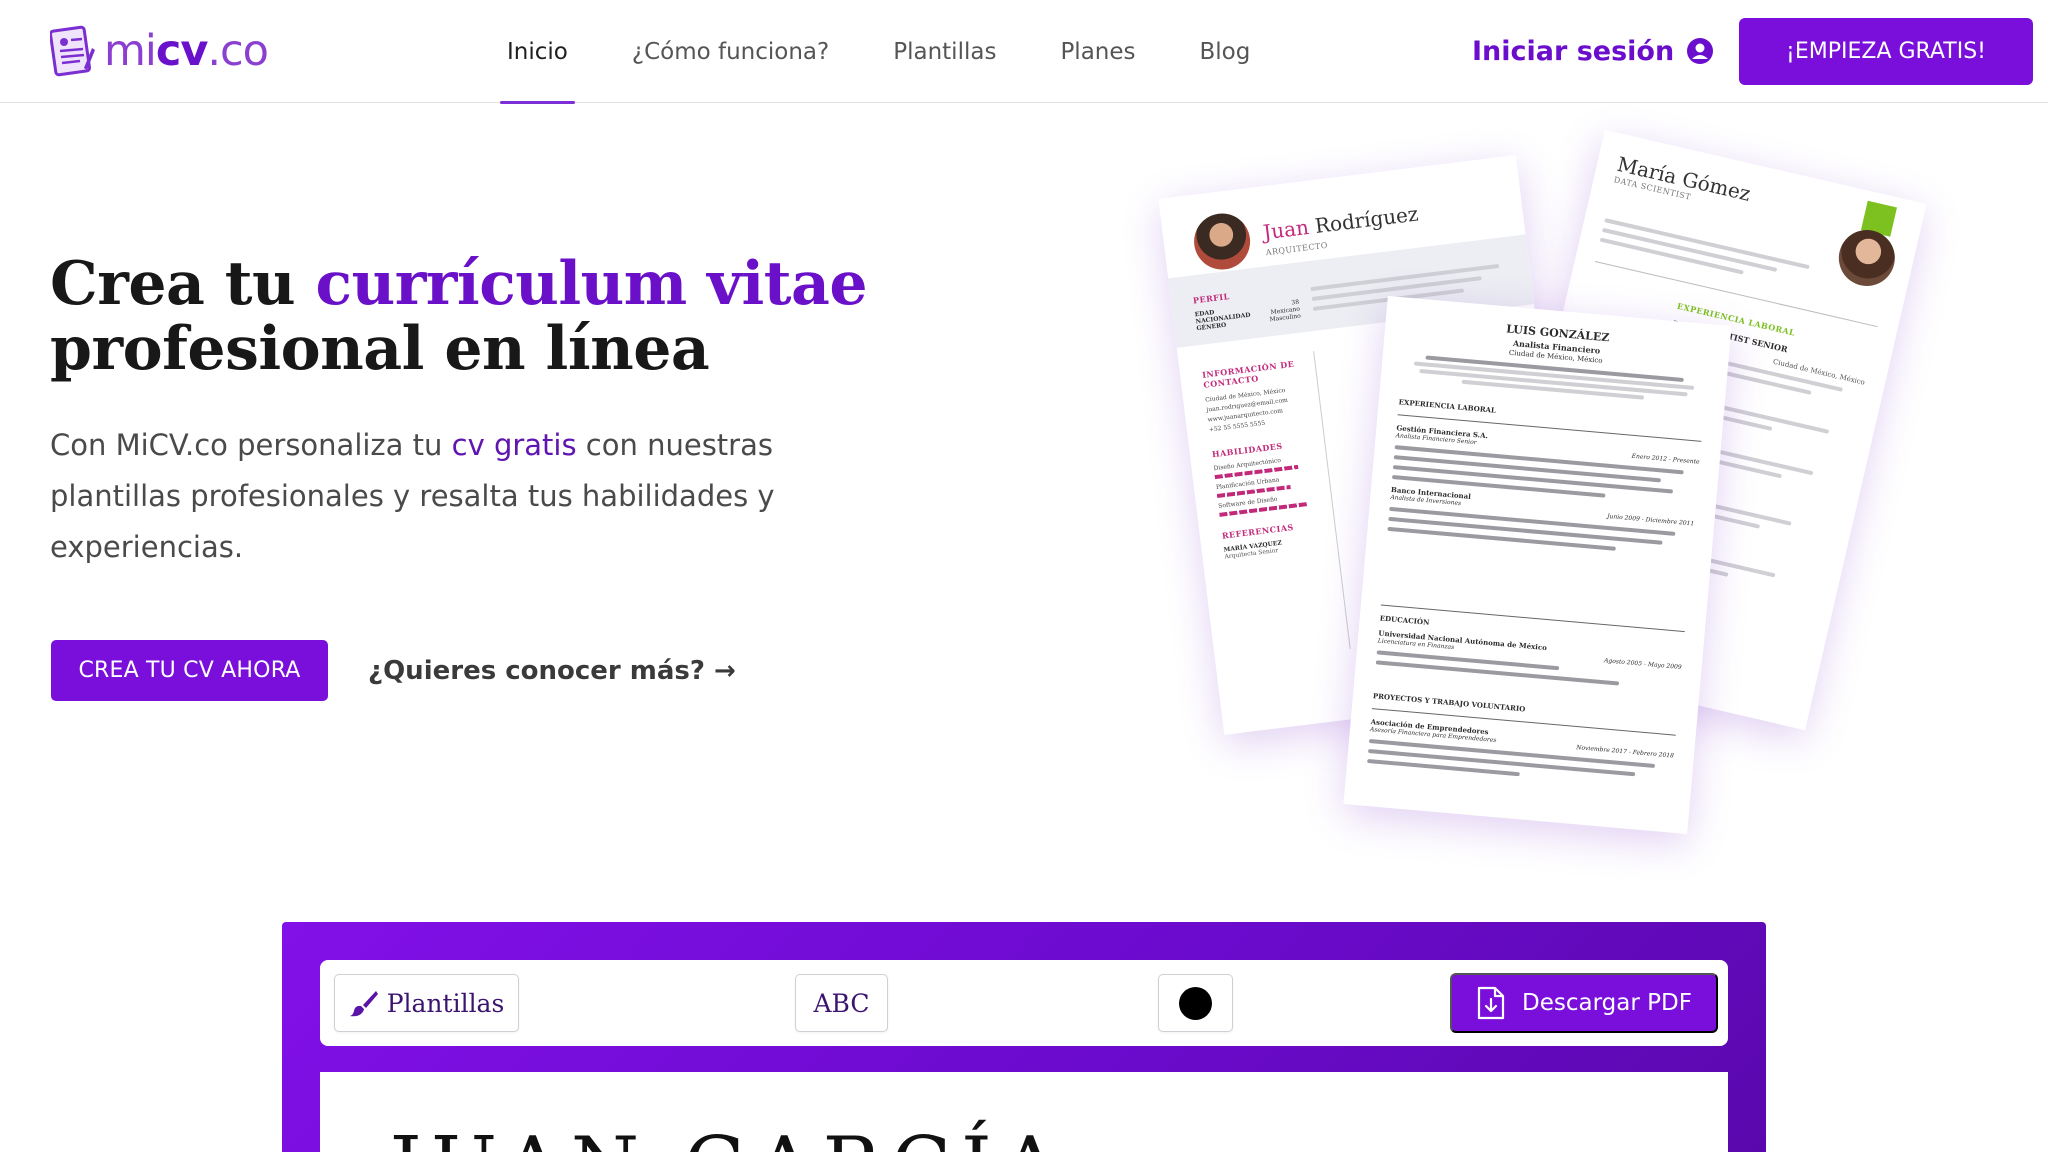 This screenshot has height=1152, width=2048. I want to click on font-selector-button: ABC, so click(841, 1003).